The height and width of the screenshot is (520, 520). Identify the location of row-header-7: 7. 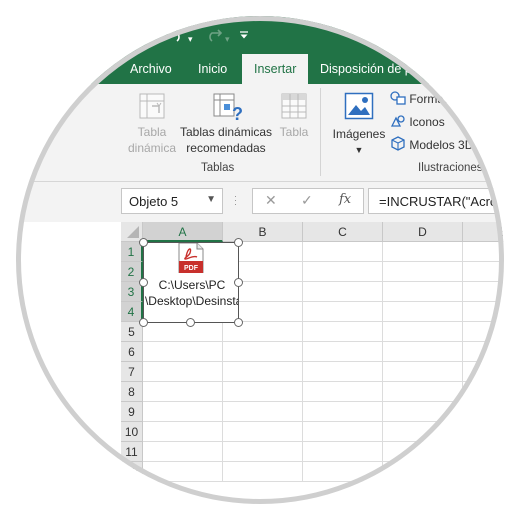
(132, 372).